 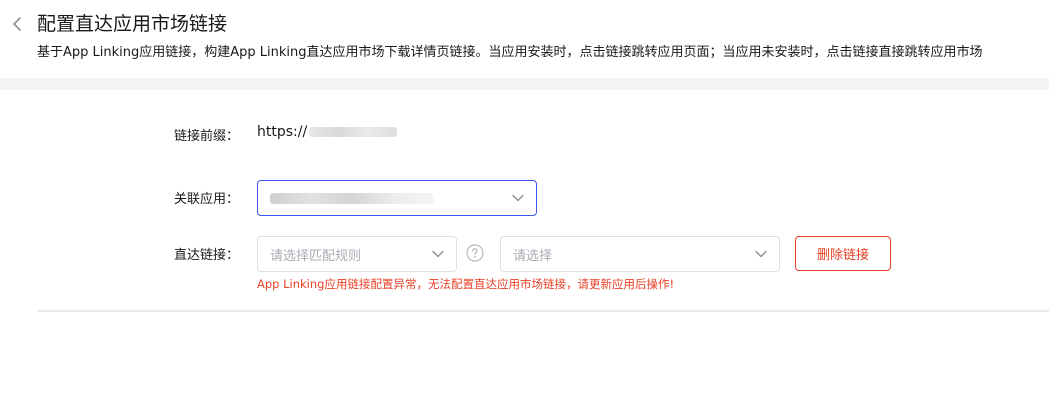 I want to click on prefix-label: 链接前缀：, so click(x=207, y=136).